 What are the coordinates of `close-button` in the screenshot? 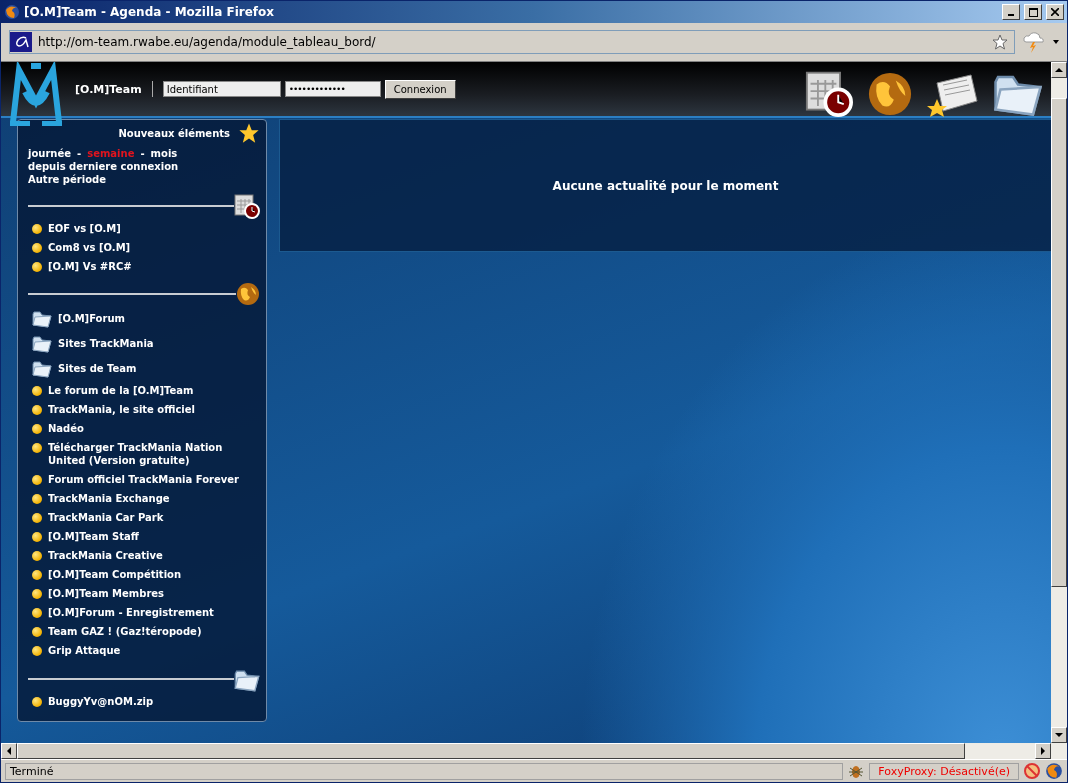 It's located at (1055, 12).